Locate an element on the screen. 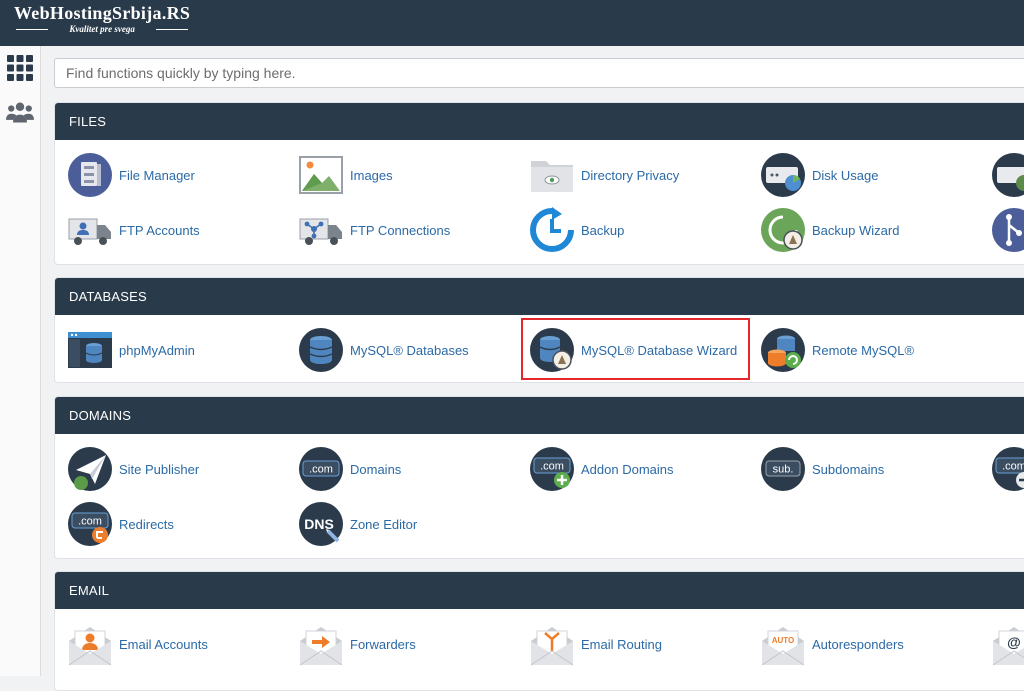 The height and width of the screenshot is (691, 1024). remote-mysql-link: Remote MySQL® is located at coordinates (837, 350).